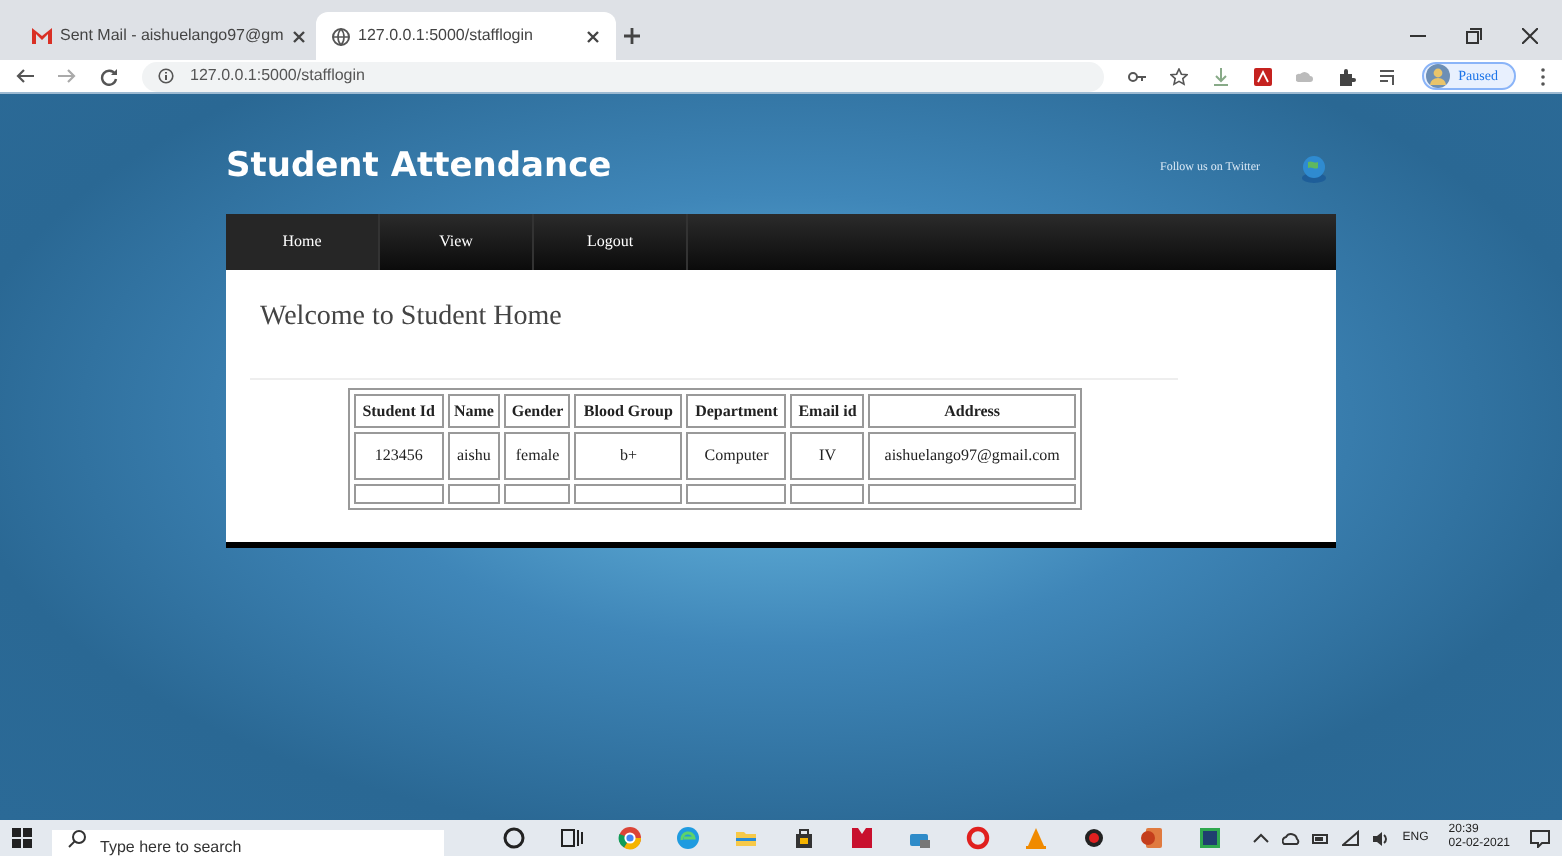 The height and width of the screenshot is (856, 1562). Describe the element at coordinates (399, 411) in the screenshot. I see `column-header: Student Id` at that location.